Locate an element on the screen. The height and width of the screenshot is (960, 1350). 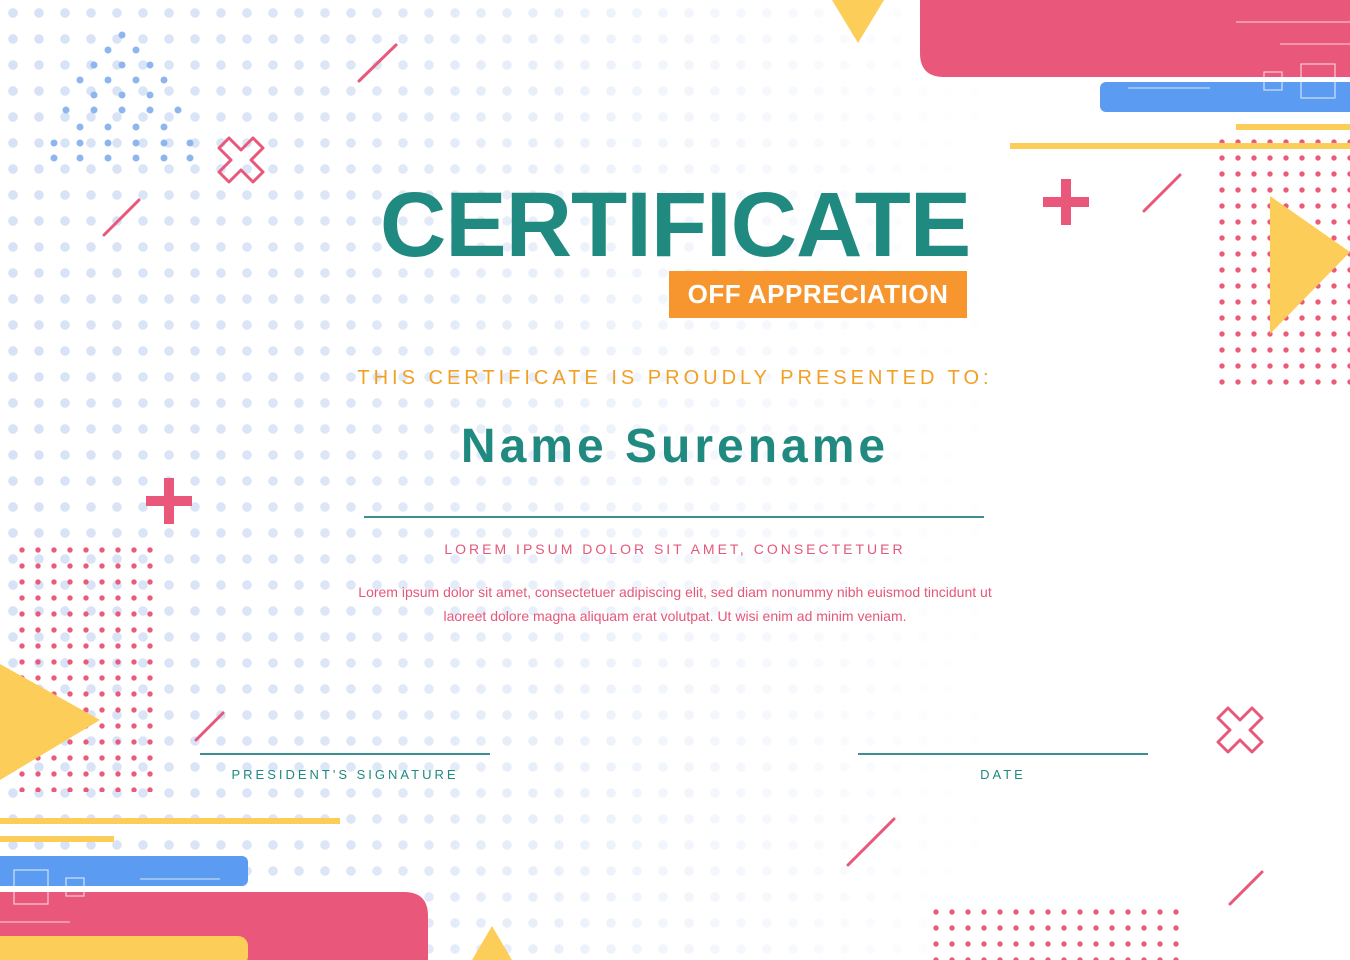
right-yellow-triangle is located at coordinates (1310, 265).